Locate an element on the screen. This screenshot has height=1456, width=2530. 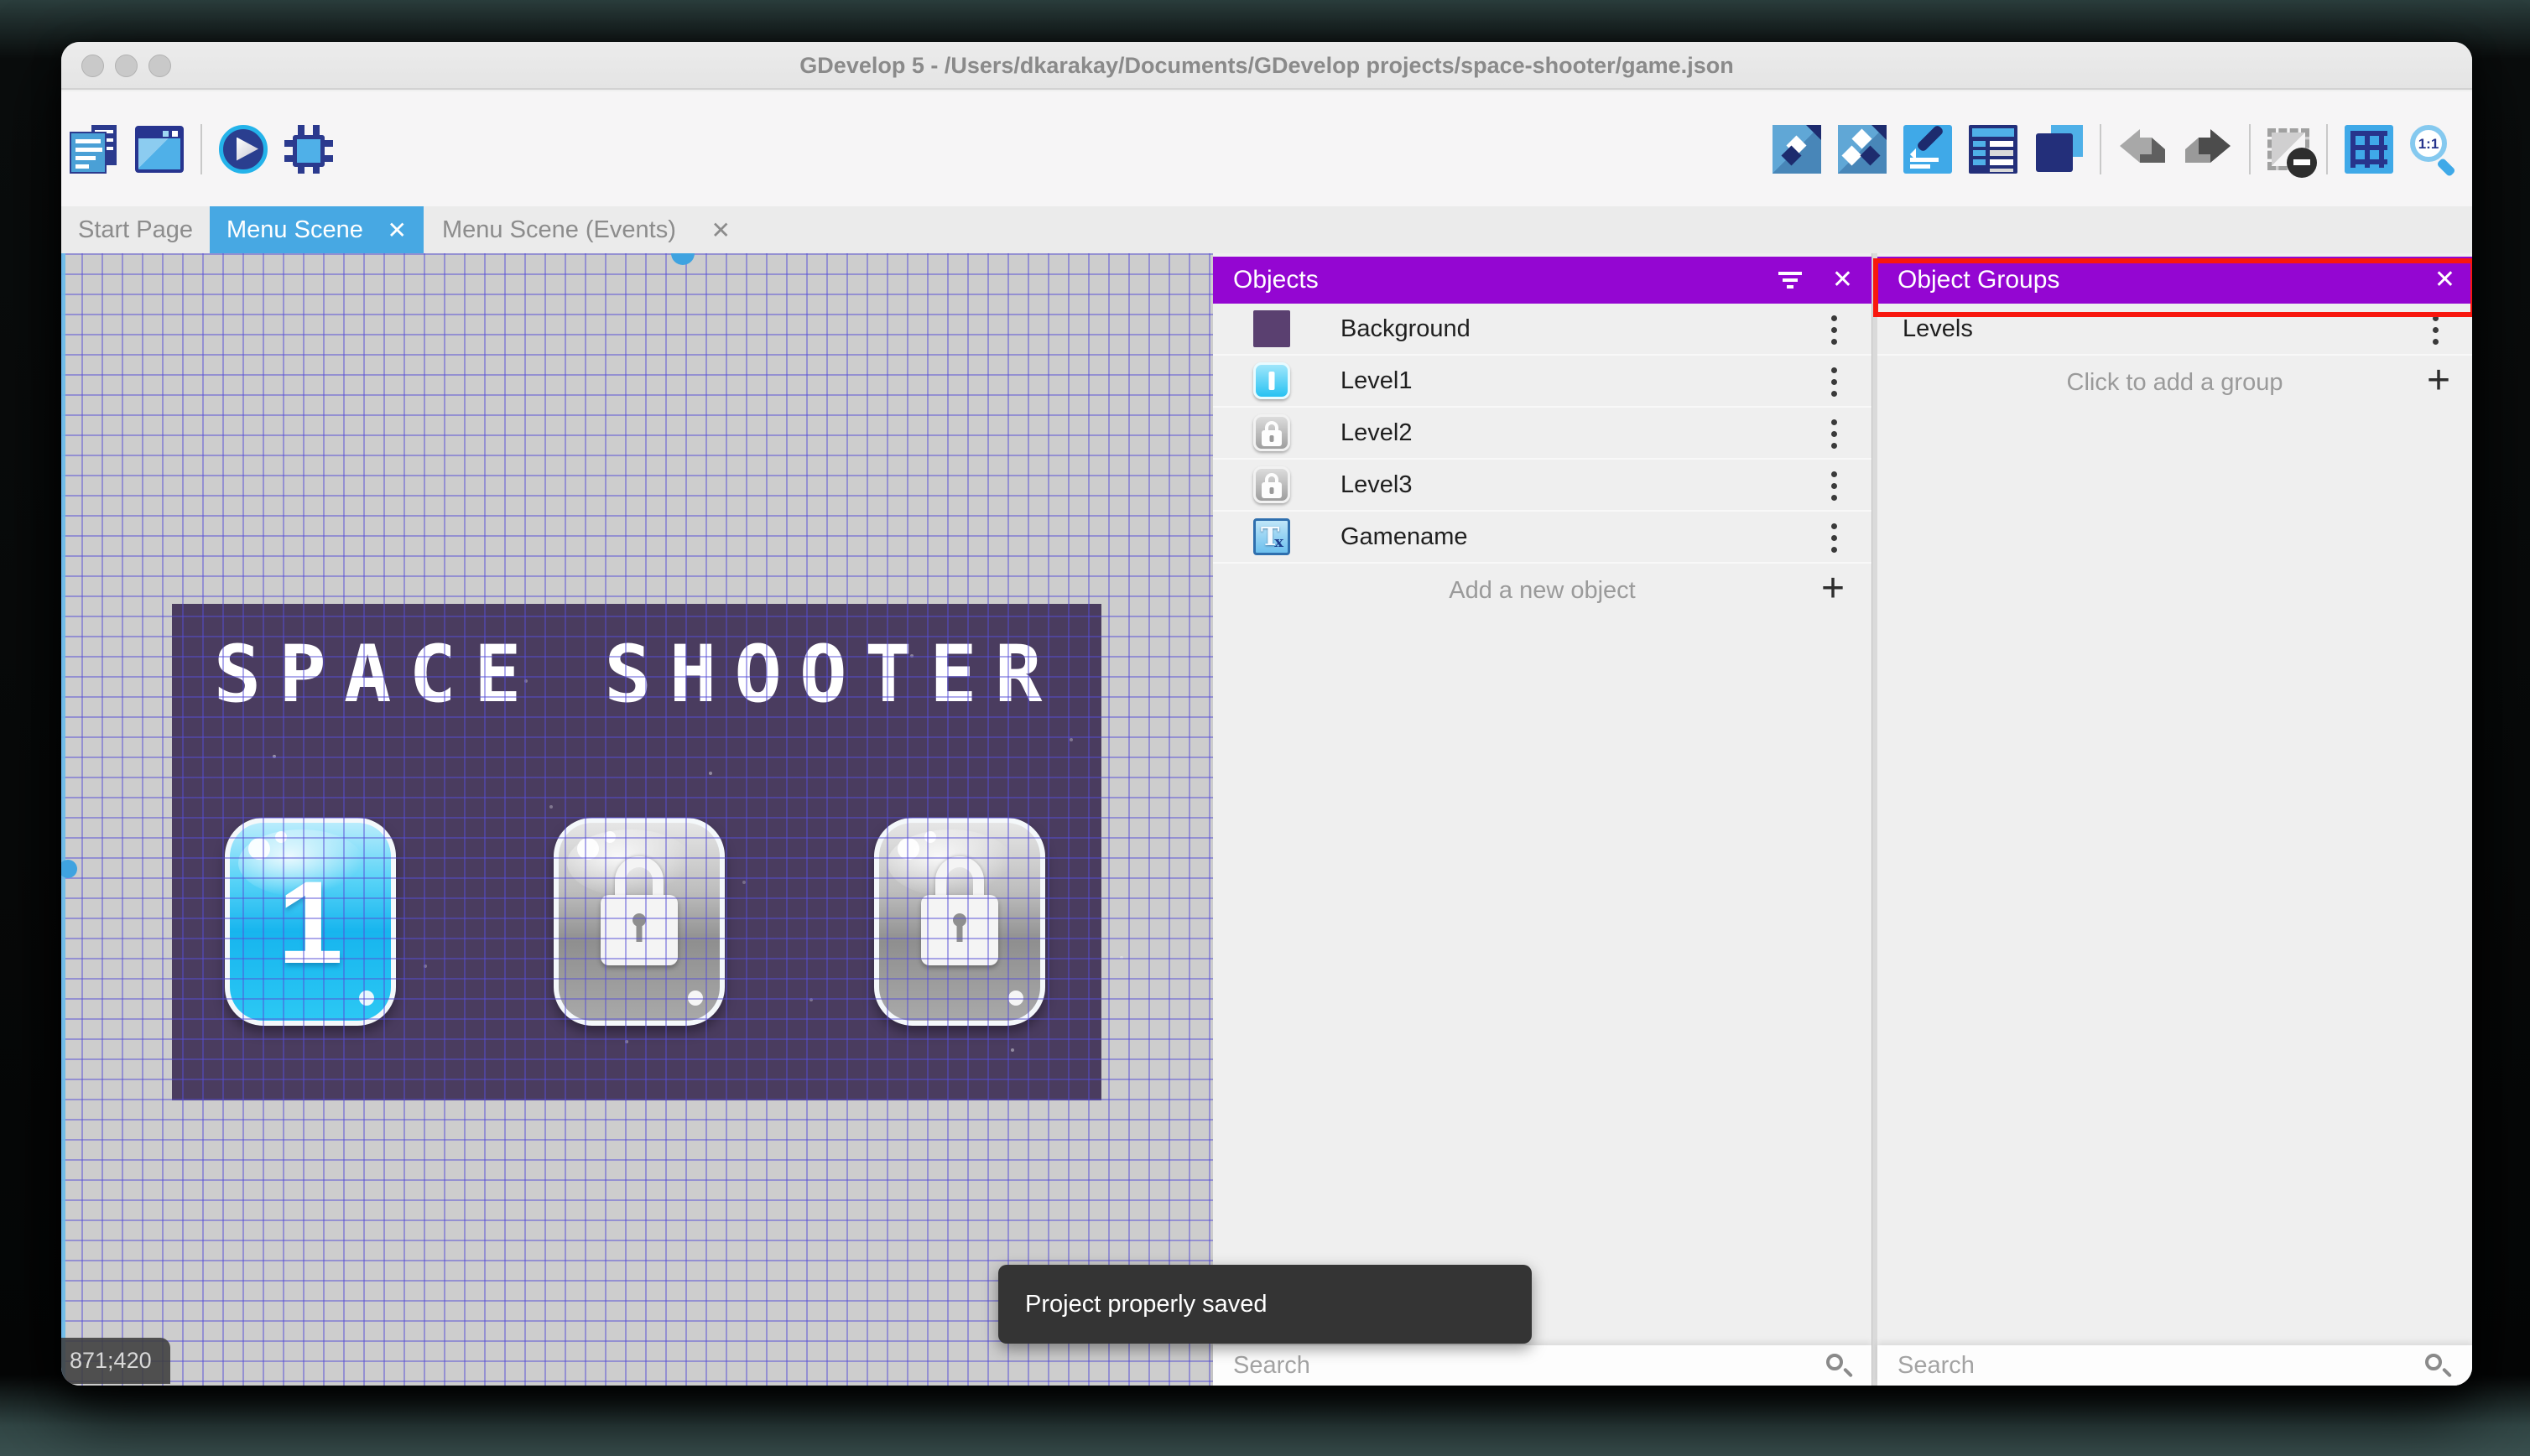
level2-locked-button-object is located at coordinates (639, 922).